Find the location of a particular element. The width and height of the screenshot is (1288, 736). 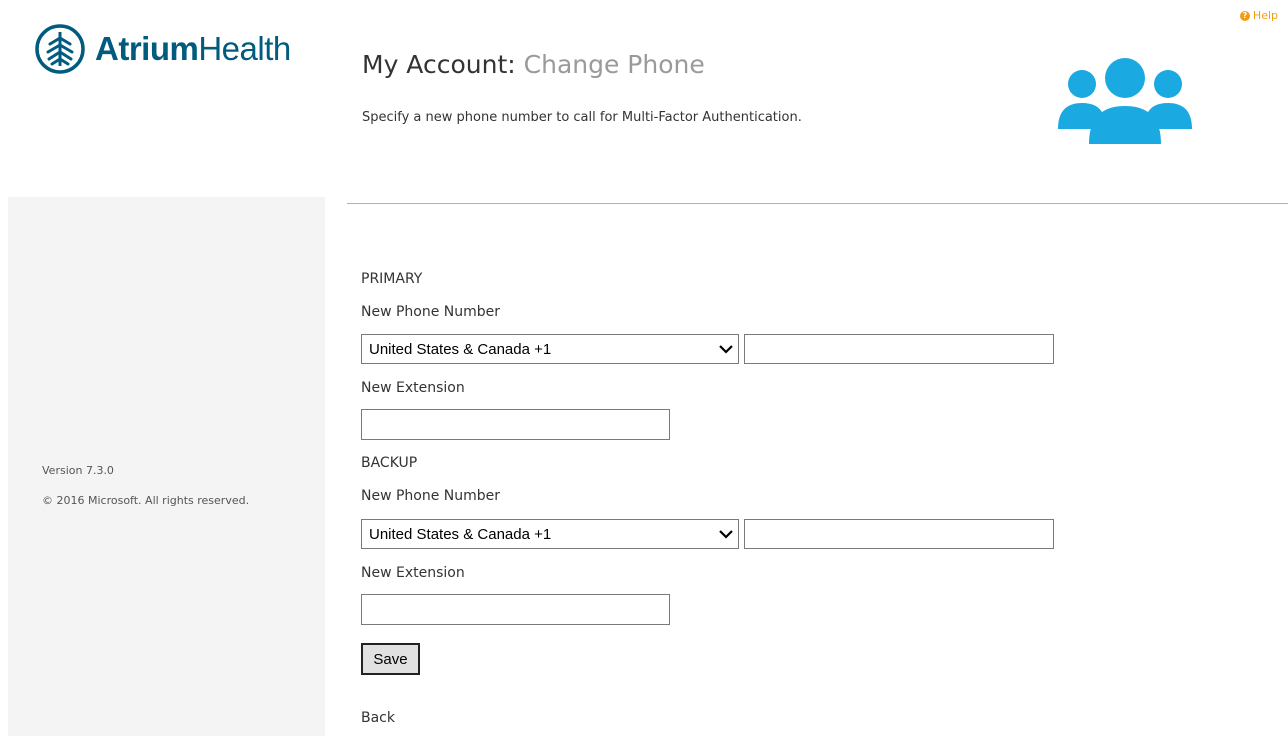

backup-country-select: United States & Canada +1 is located at coordinates (550, 534).